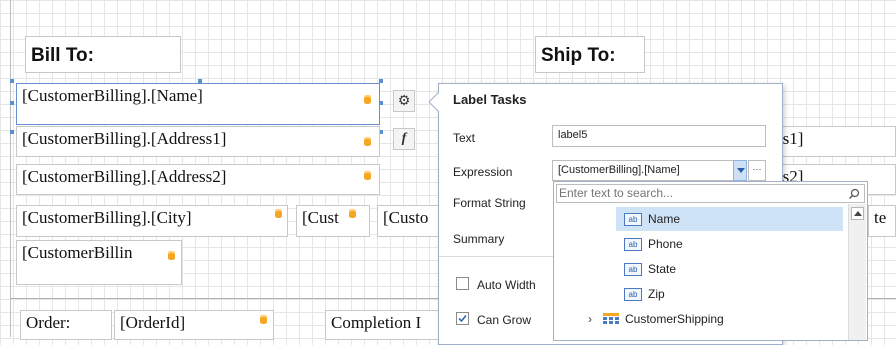 This screenshot has width=896, height=345. What do you see at coordinates (10, 168) in the screenshot?
I see `margin-line` at bounding box center [10, 168].